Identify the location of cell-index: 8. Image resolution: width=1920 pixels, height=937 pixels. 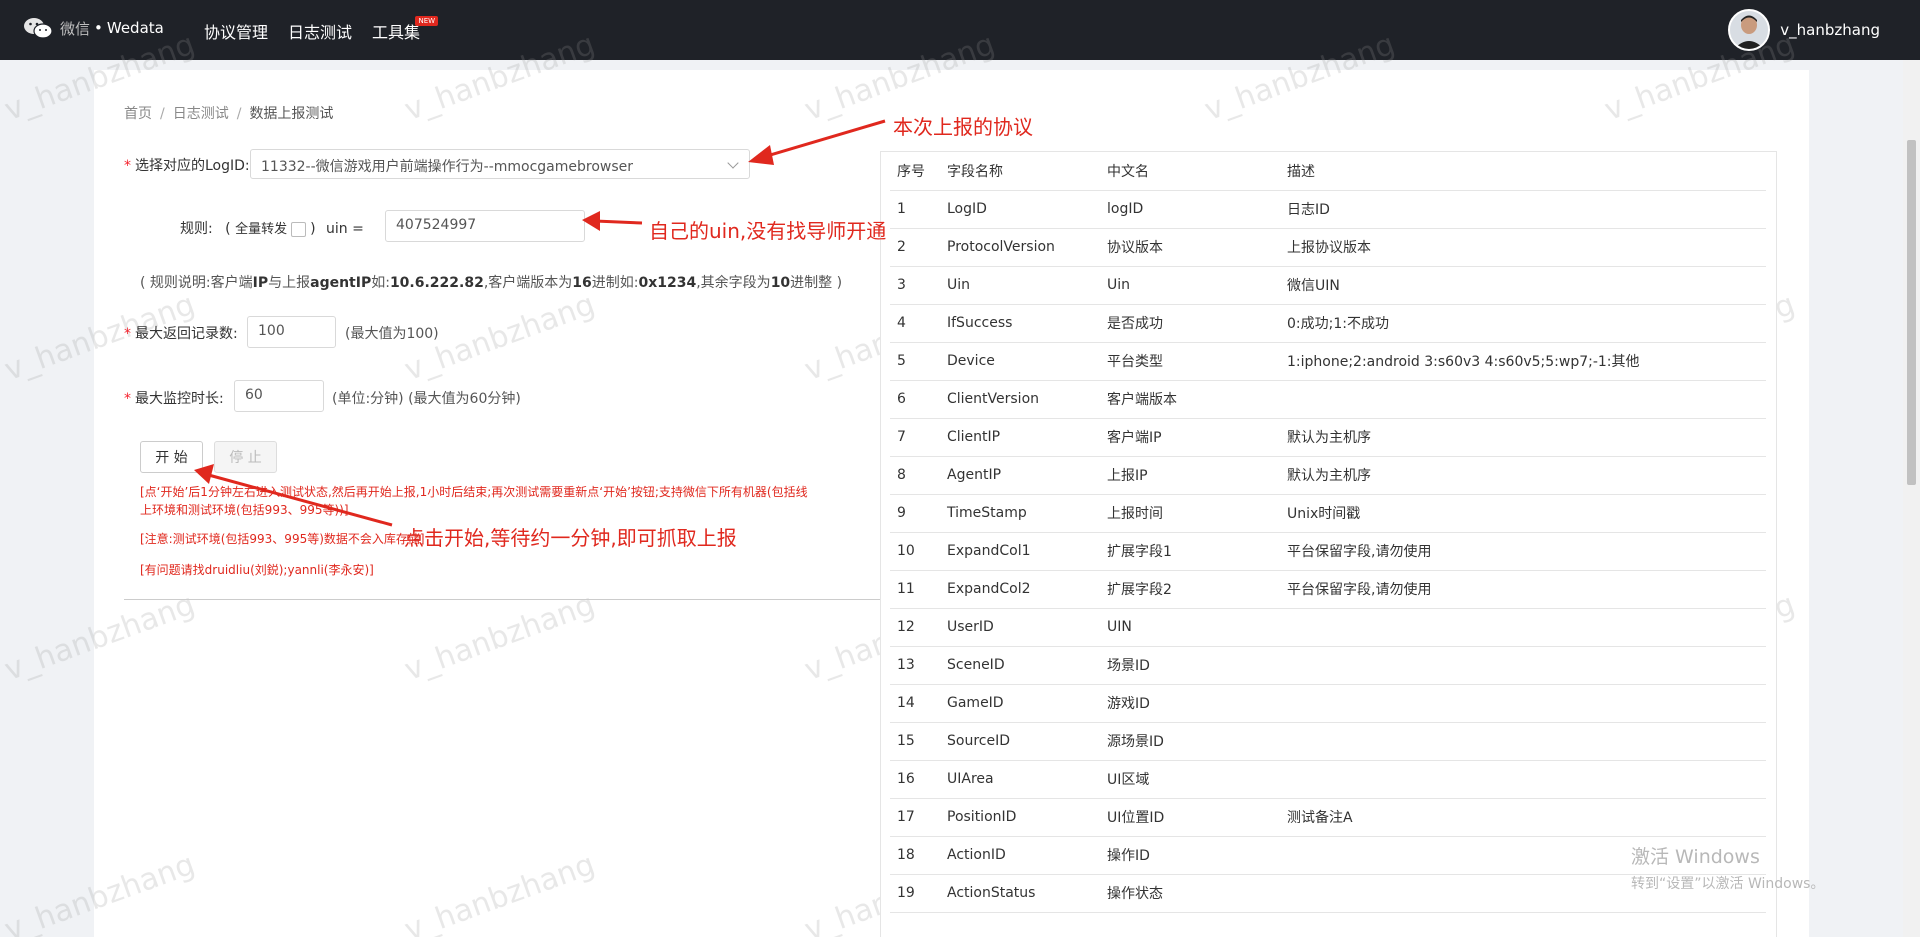
(915, 475).